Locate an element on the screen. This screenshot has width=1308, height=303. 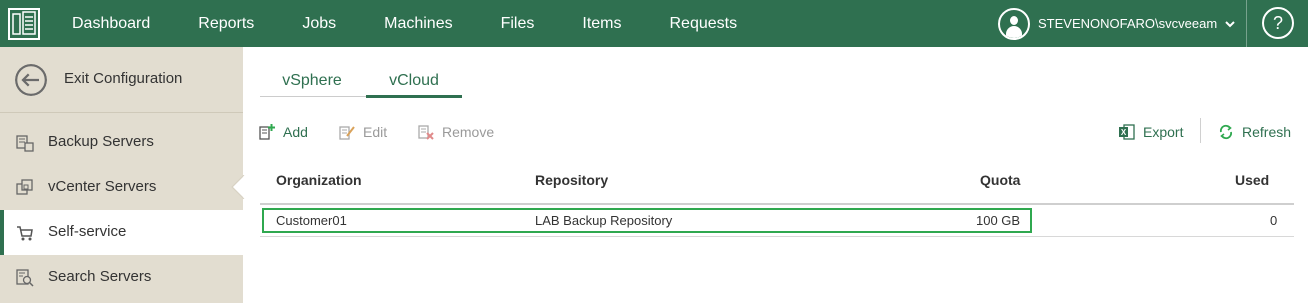
column-quota: Quota is located at coordinates (1000, 180).